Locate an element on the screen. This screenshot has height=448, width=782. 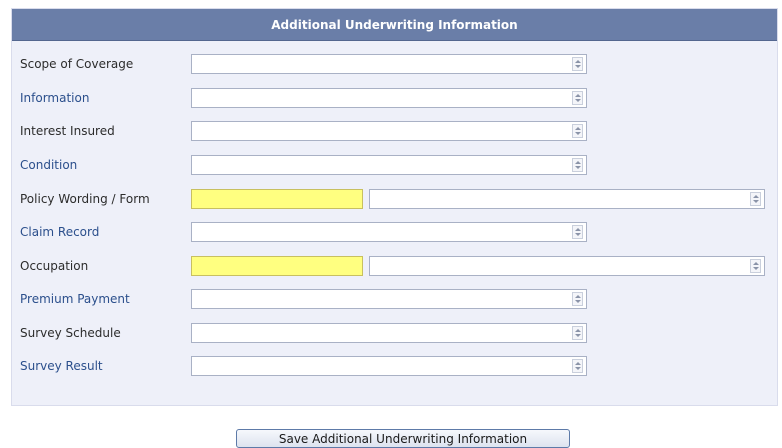
scope-of-coverage-spinner is located at coordinates (577, 64).